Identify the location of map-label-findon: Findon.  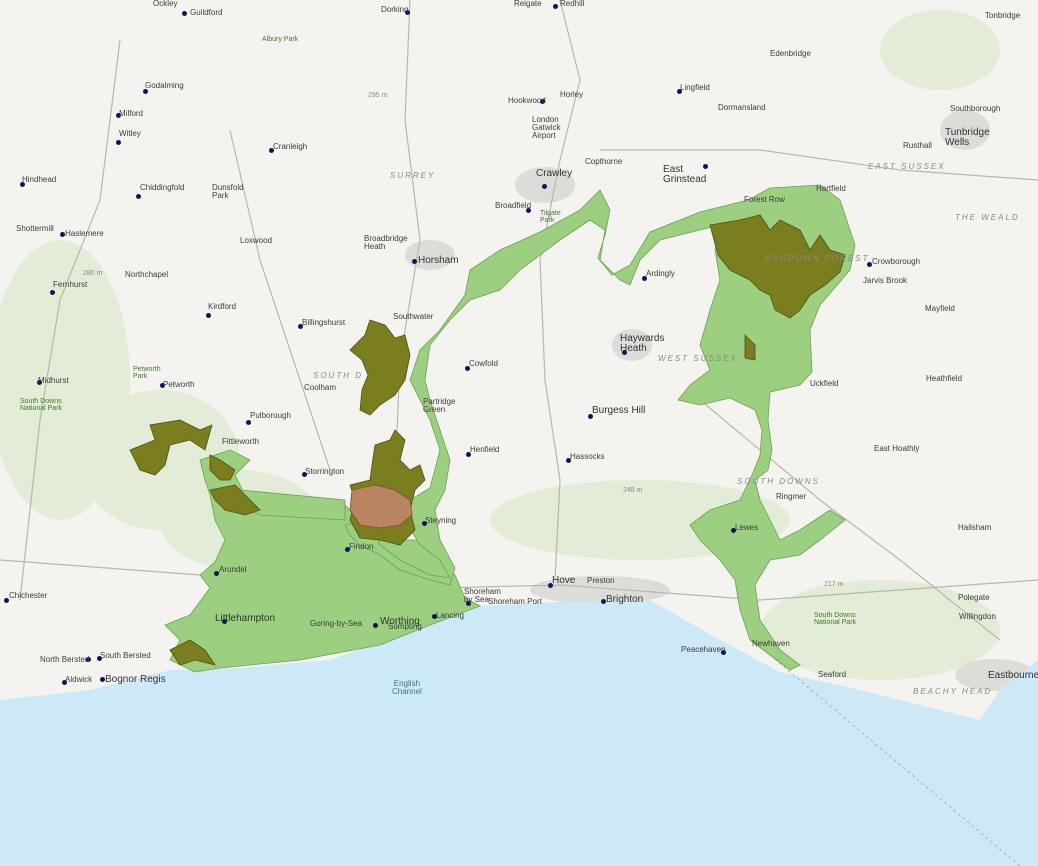
(361, 546).